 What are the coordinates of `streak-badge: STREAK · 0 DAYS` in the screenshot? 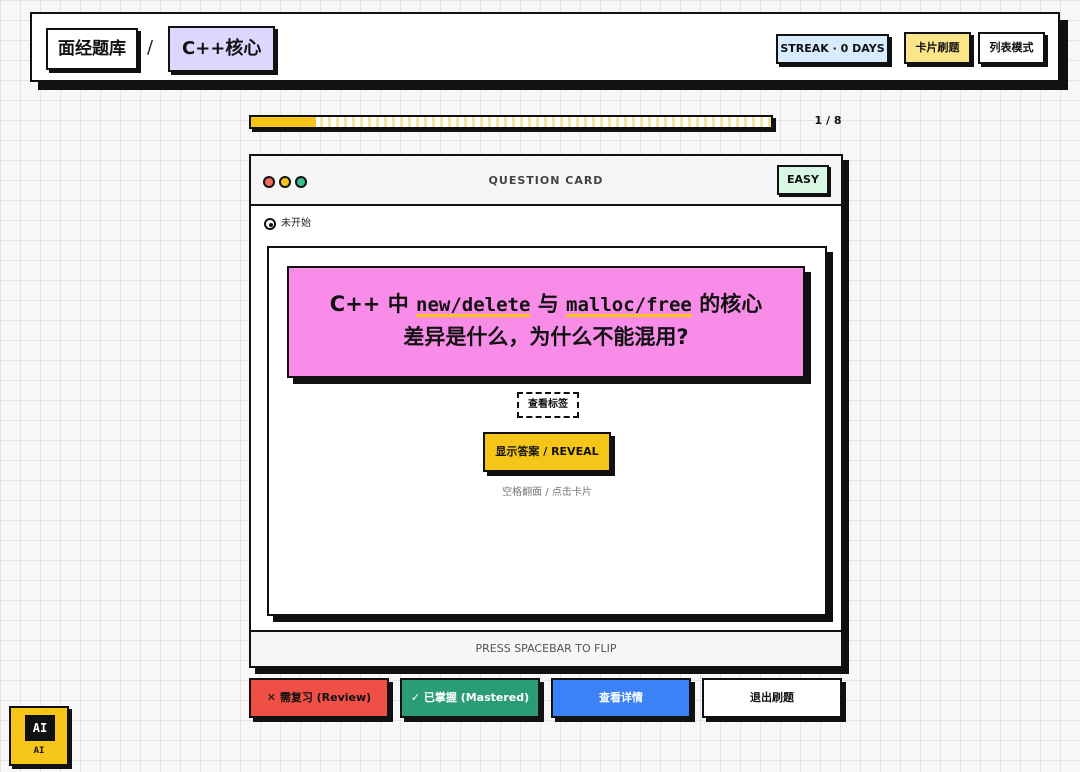 It's located at (832, 49).